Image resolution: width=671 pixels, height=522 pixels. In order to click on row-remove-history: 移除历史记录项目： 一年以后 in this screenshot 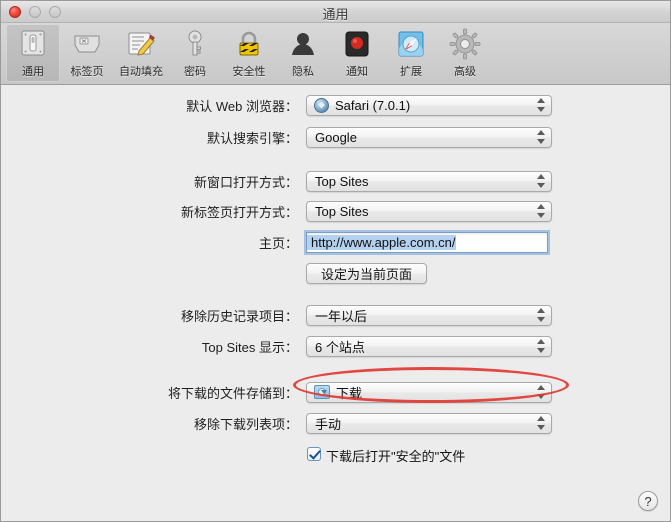, I will do `click(335, 315)`.